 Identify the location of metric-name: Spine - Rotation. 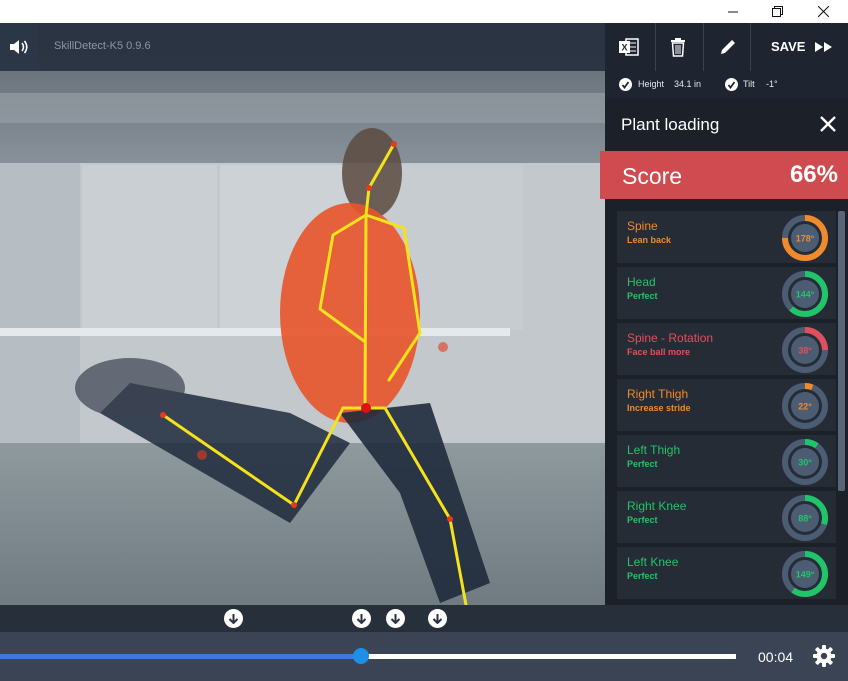
(670, 338).